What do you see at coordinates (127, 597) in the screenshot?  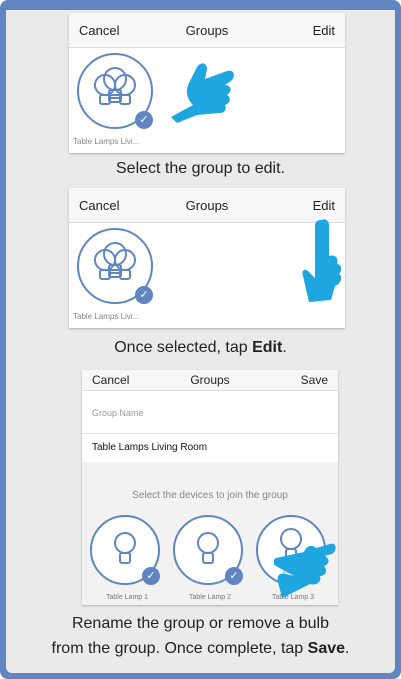 I see `lamp-label-1: Table Lamp 1` at bounding box center [127, 597].